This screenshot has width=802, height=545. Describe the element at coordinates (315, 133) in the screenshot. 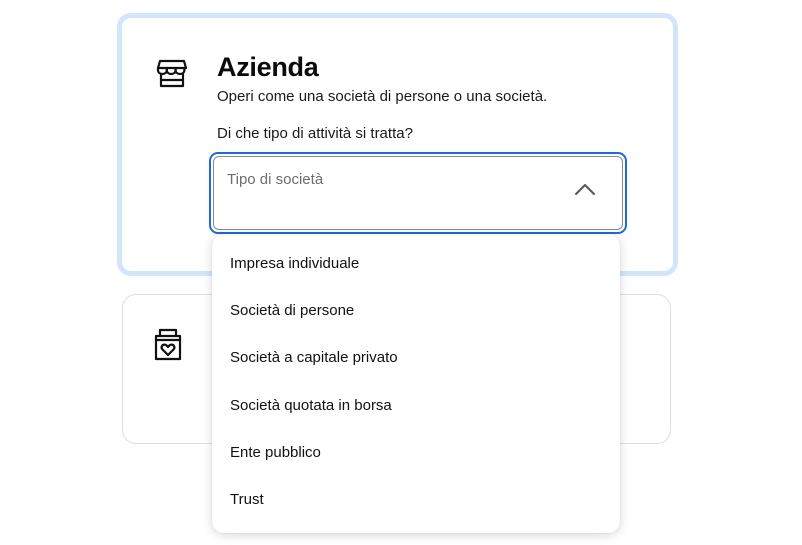

I see `business-type-label: Di che tipo di attività si tratta?` at that location.